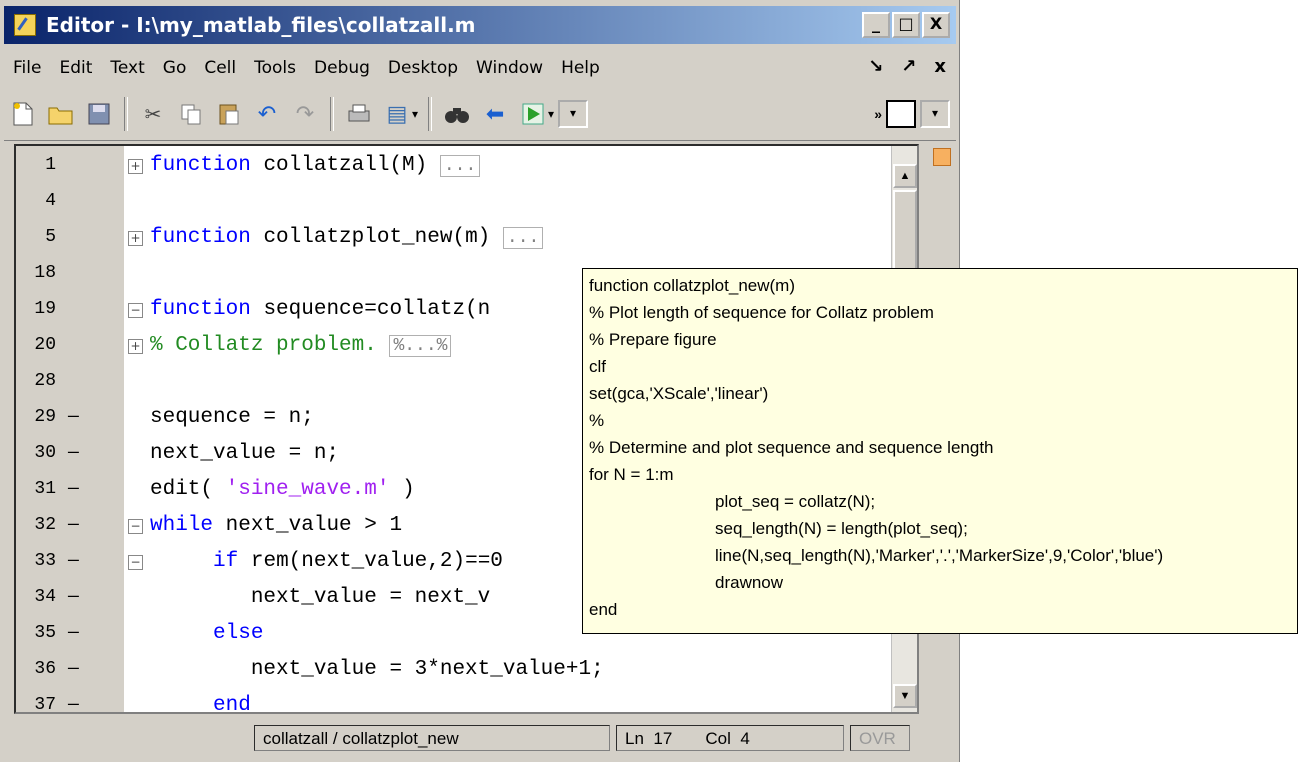 The width and height of the screenshot is (1303, 762). I want to click on minimize-button: _, so click(876, 25).